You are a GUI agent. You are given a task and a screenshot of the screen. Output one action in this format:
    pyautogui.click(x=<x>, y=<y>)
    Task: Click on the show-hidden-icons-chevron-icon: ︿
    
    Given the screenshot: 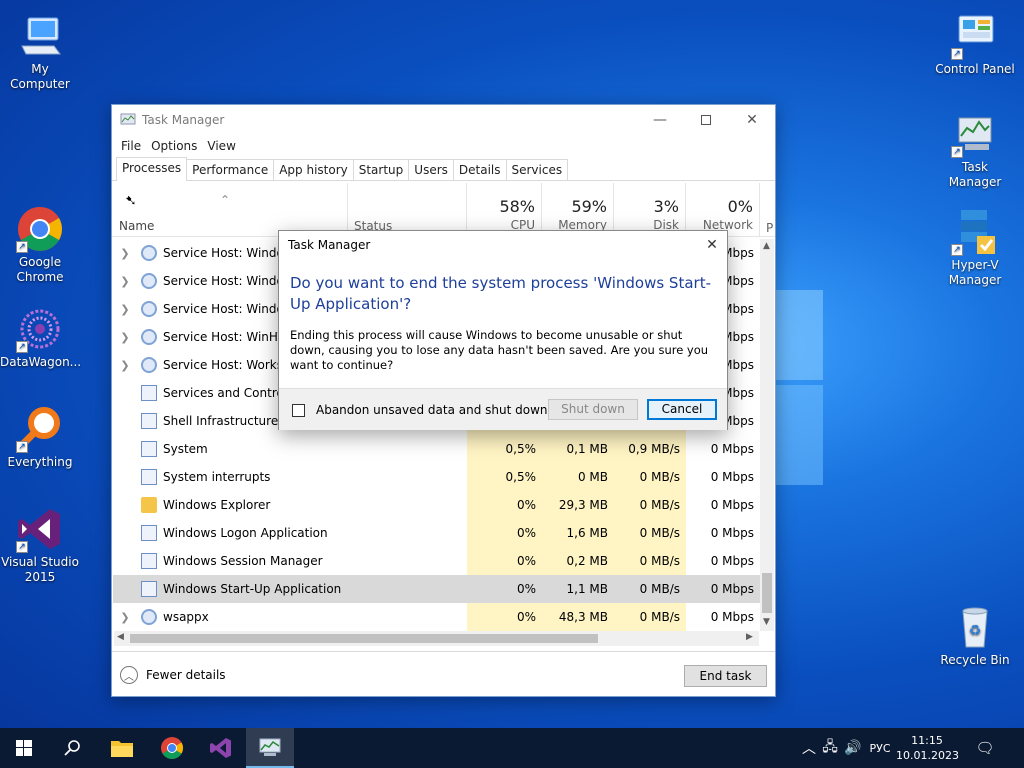 What is the action you would take?
    pyautogui.click(x=809, y=748)
    